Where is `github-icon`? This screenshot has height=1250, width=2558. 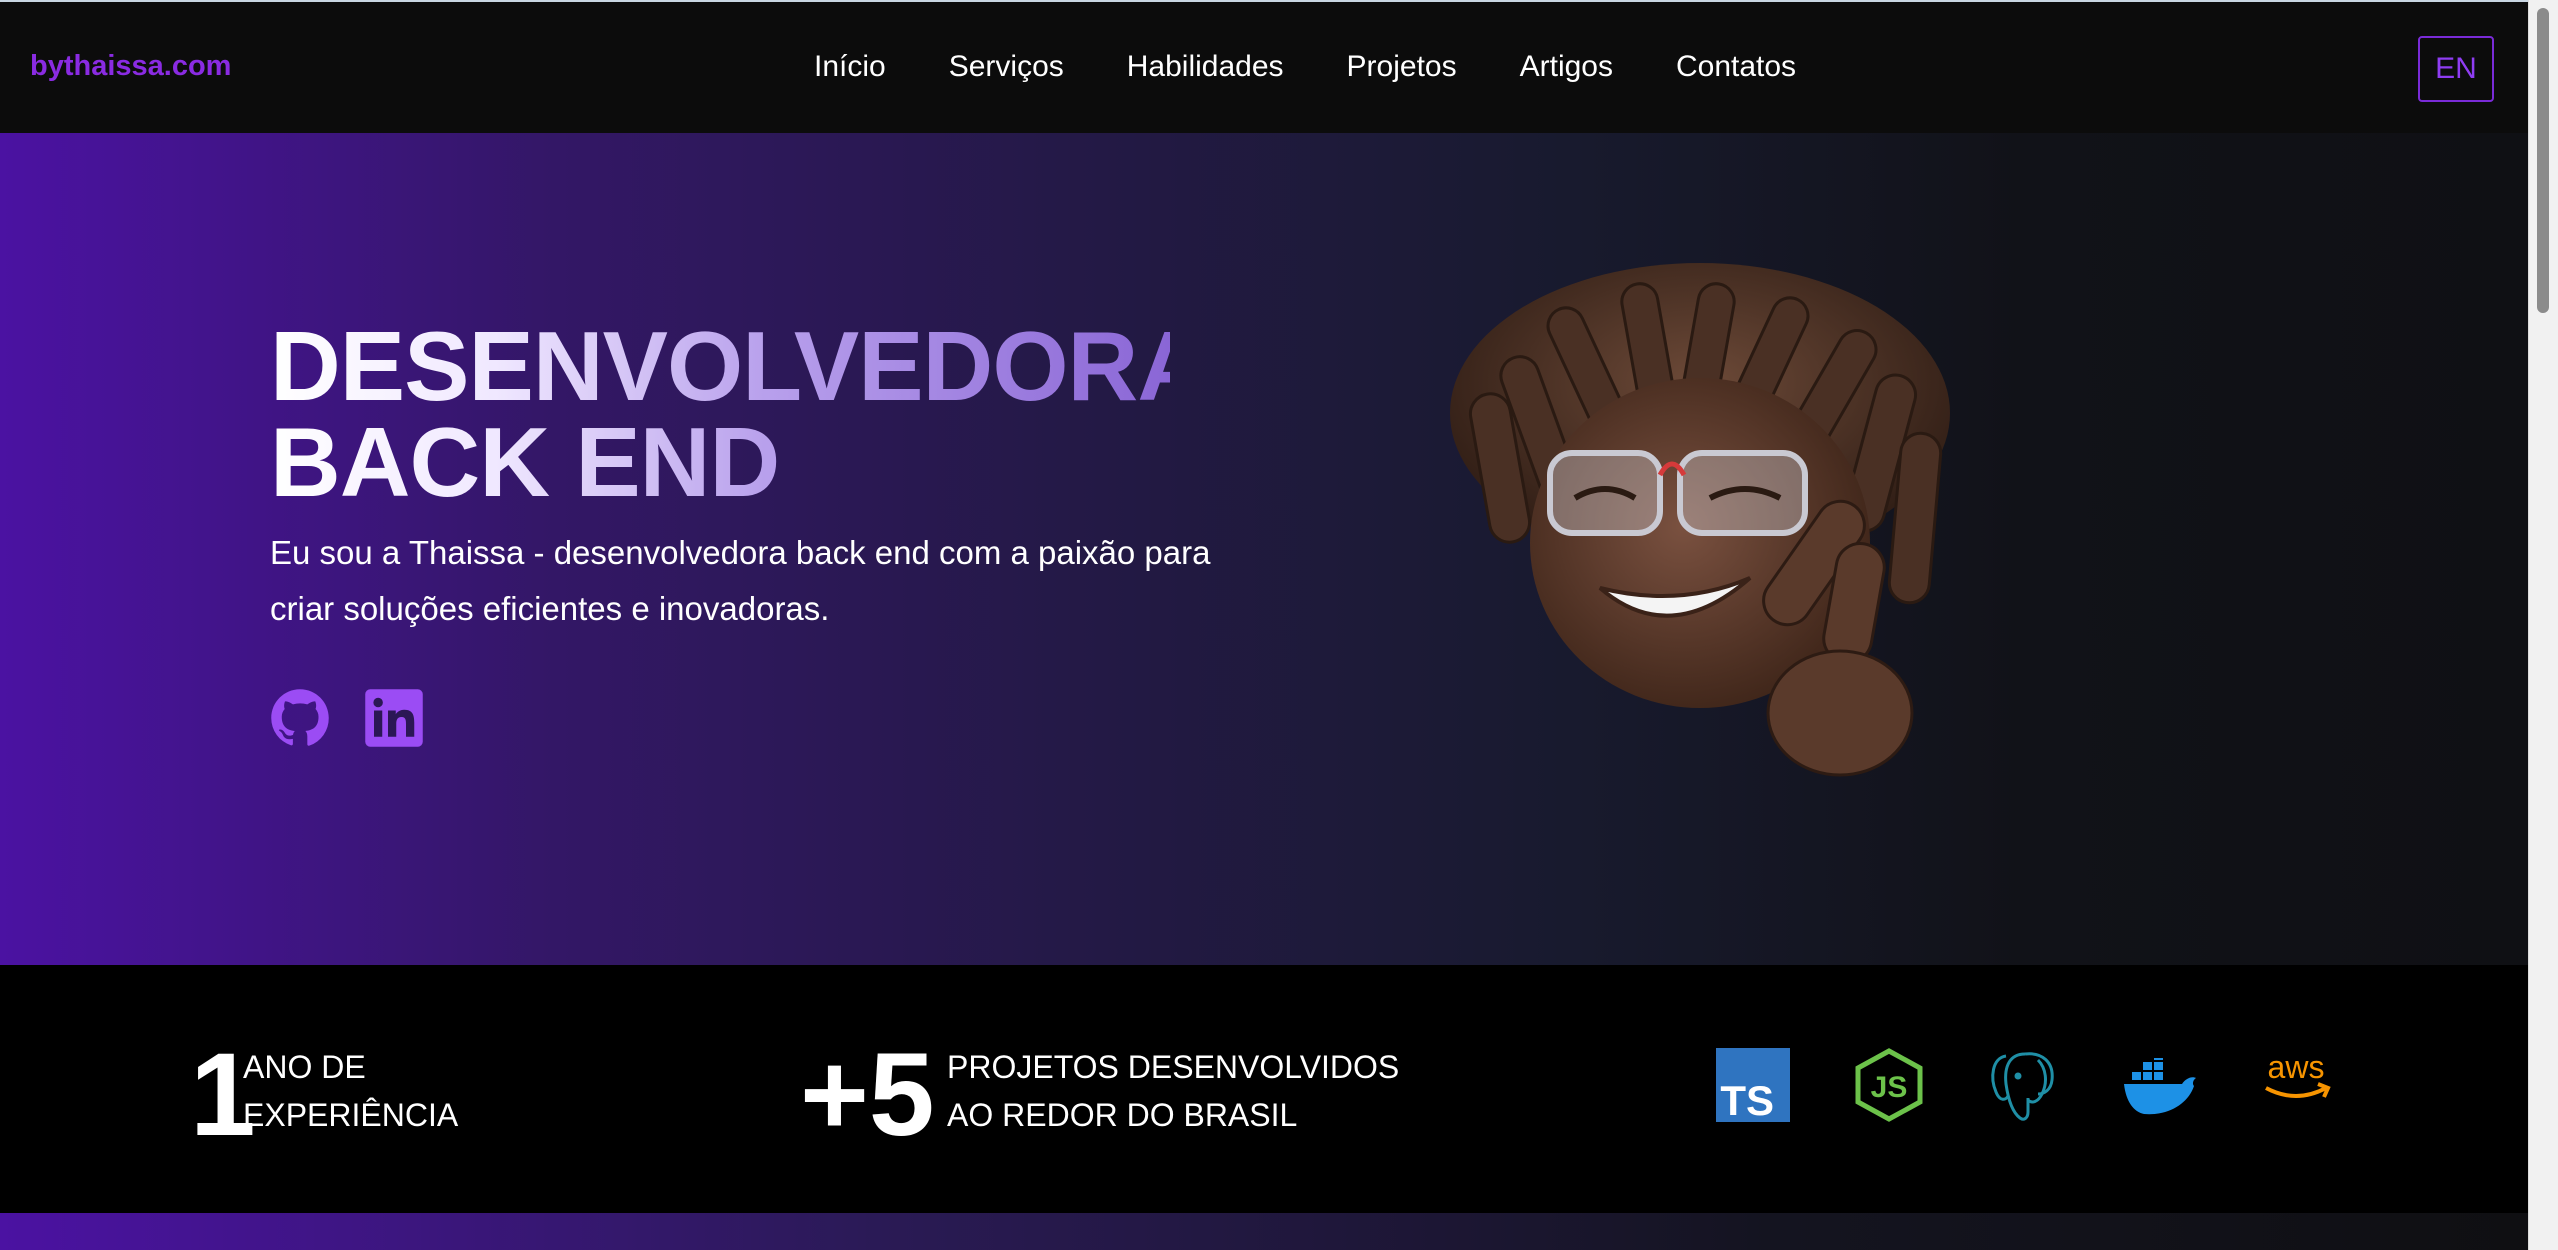 github-icon is located at coordinates (300, 717).